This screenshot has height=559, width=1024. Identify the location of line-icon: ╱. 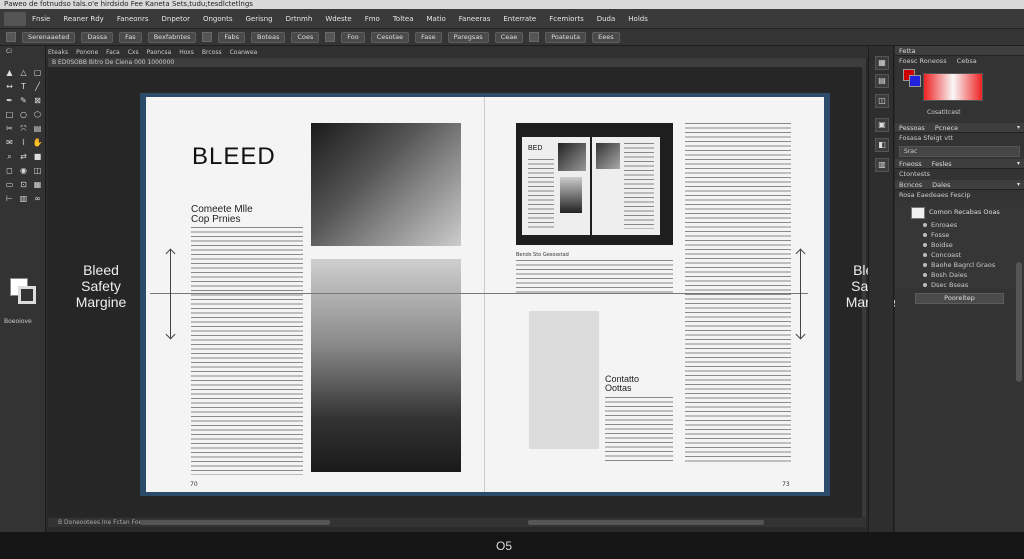
(37, 87).